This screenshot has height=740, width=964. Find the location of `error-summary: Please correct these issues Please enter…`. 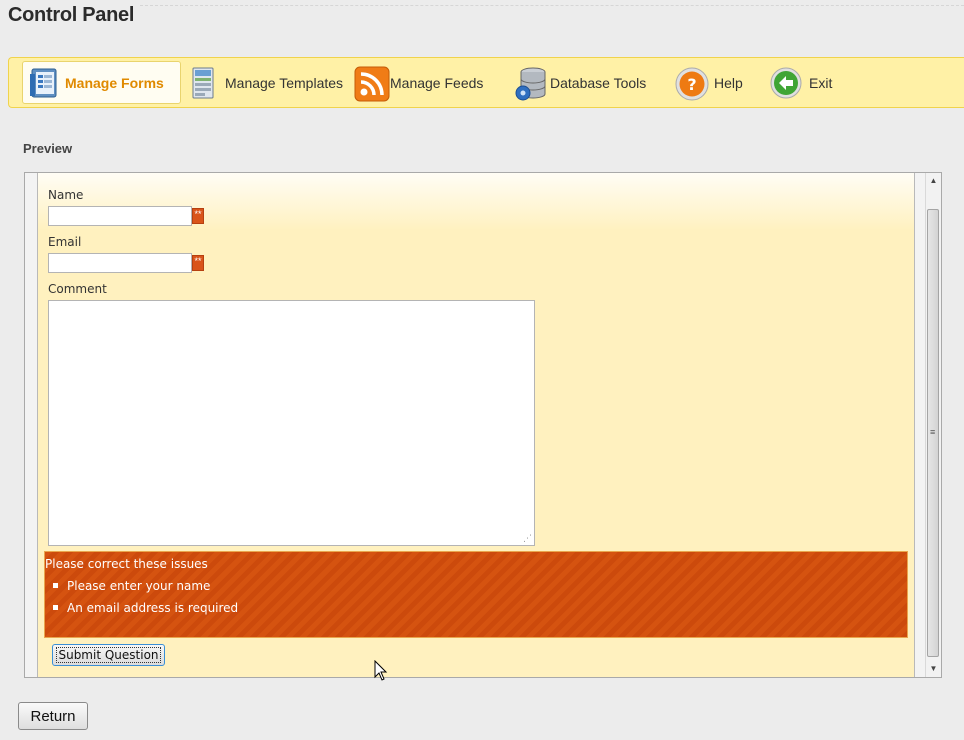

error-summary: Please correct these issues Please enter… is located at coordinates (476, 594).